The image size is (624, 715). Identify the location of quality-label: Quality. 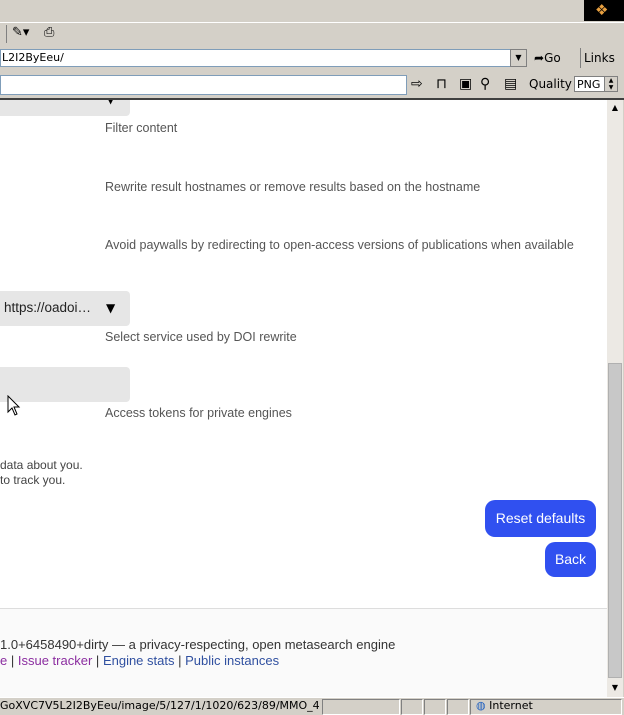
(550, 84).